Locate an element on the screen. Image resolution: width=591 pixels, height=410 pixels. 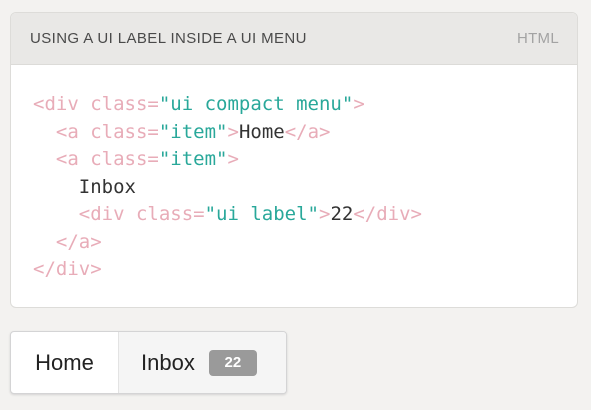
code-line: <a class="item"> is located at coordinates (305, 160).